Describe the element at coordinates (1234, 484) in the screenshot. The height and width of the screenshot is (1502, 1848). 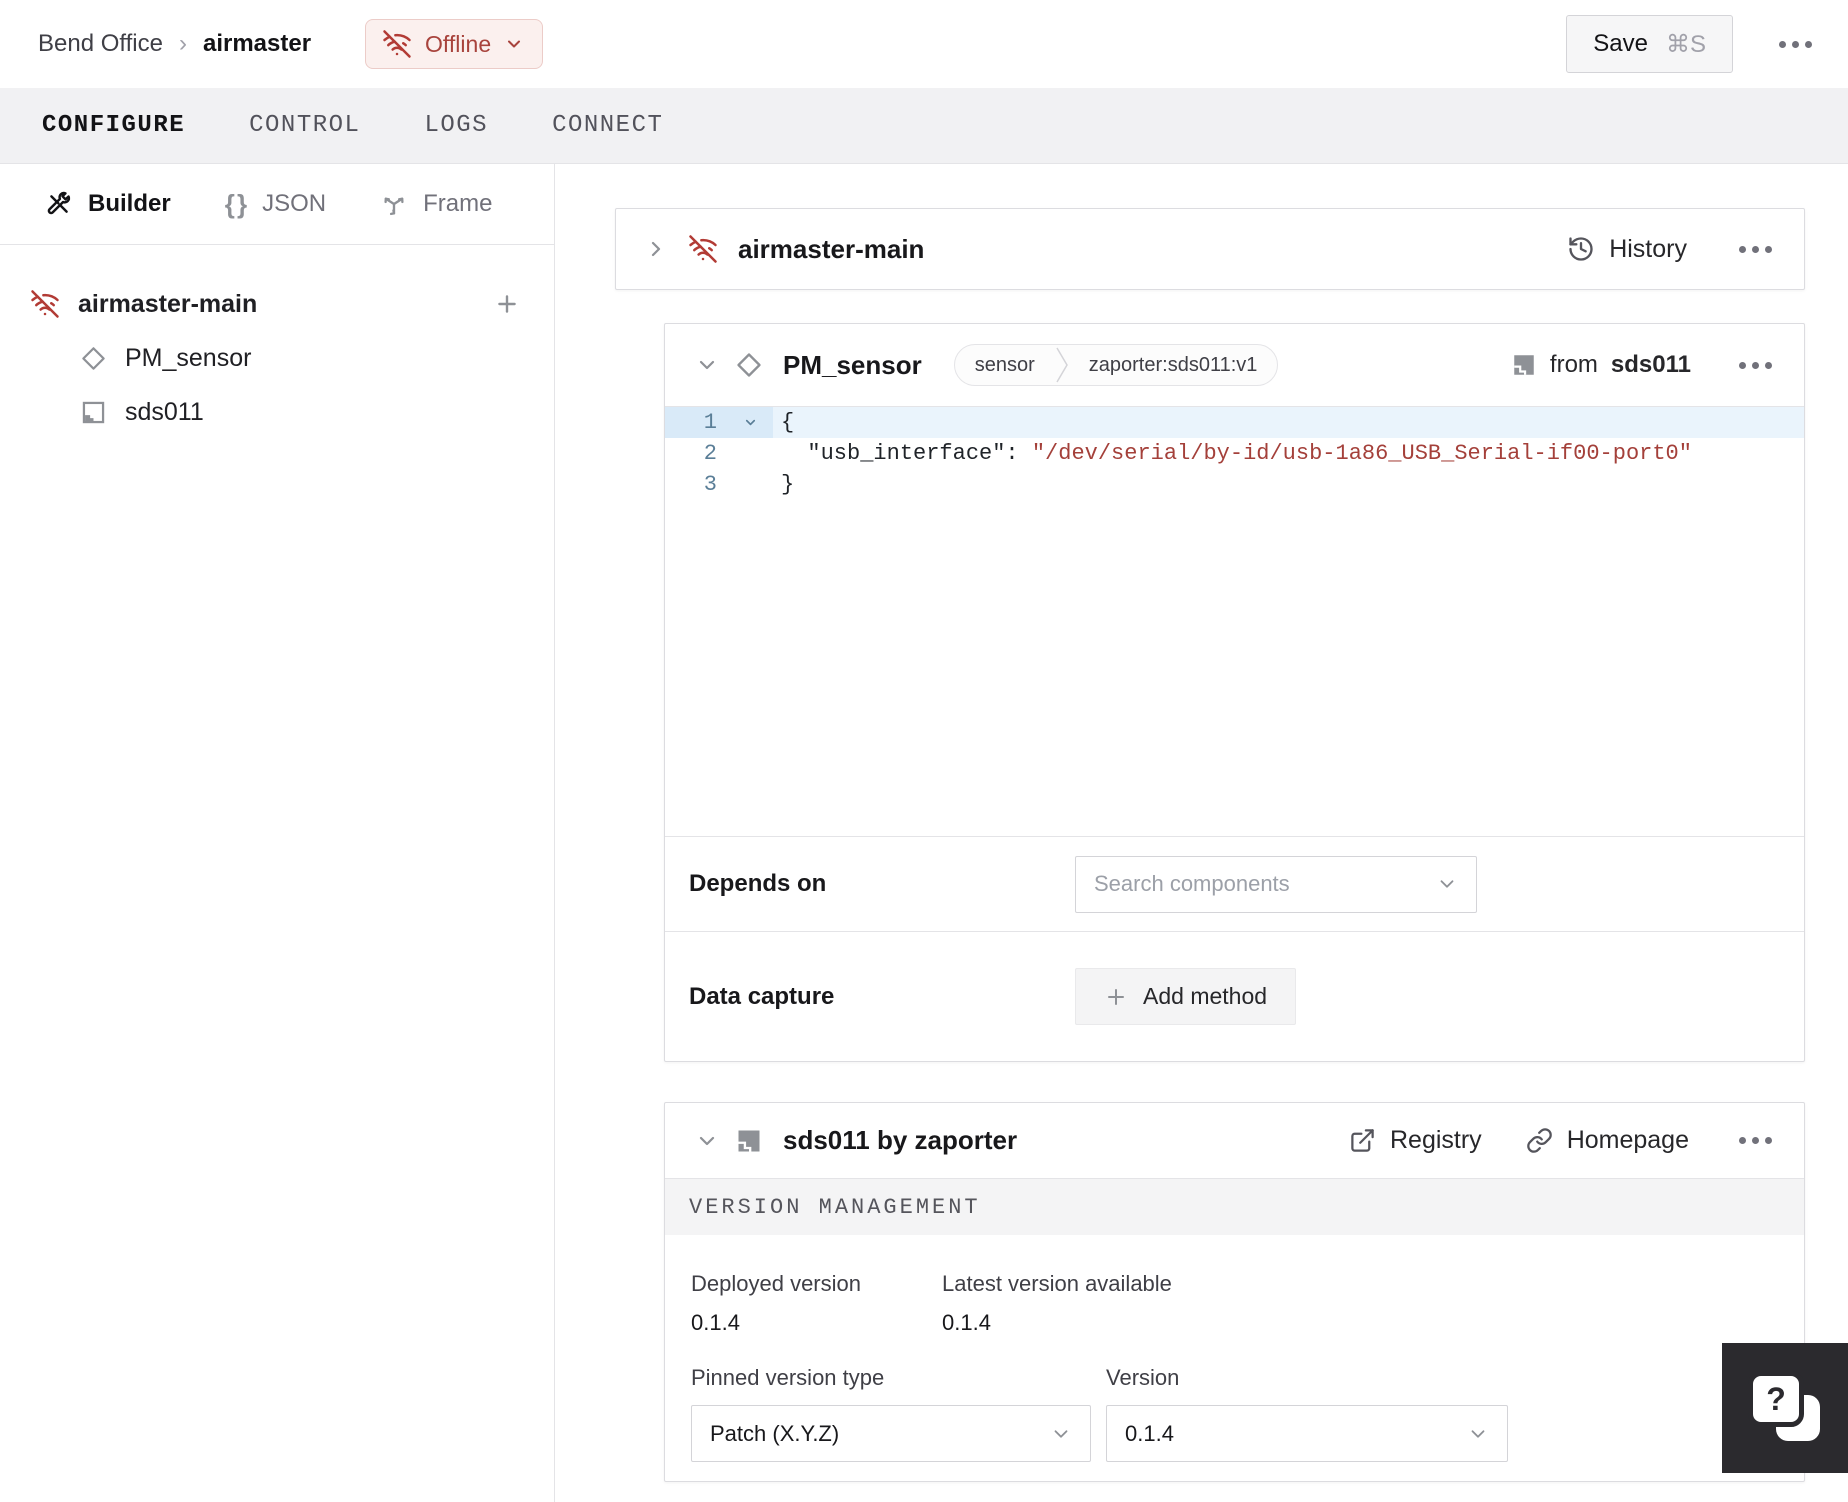
I see `code-line-3: 3 }` at that location.